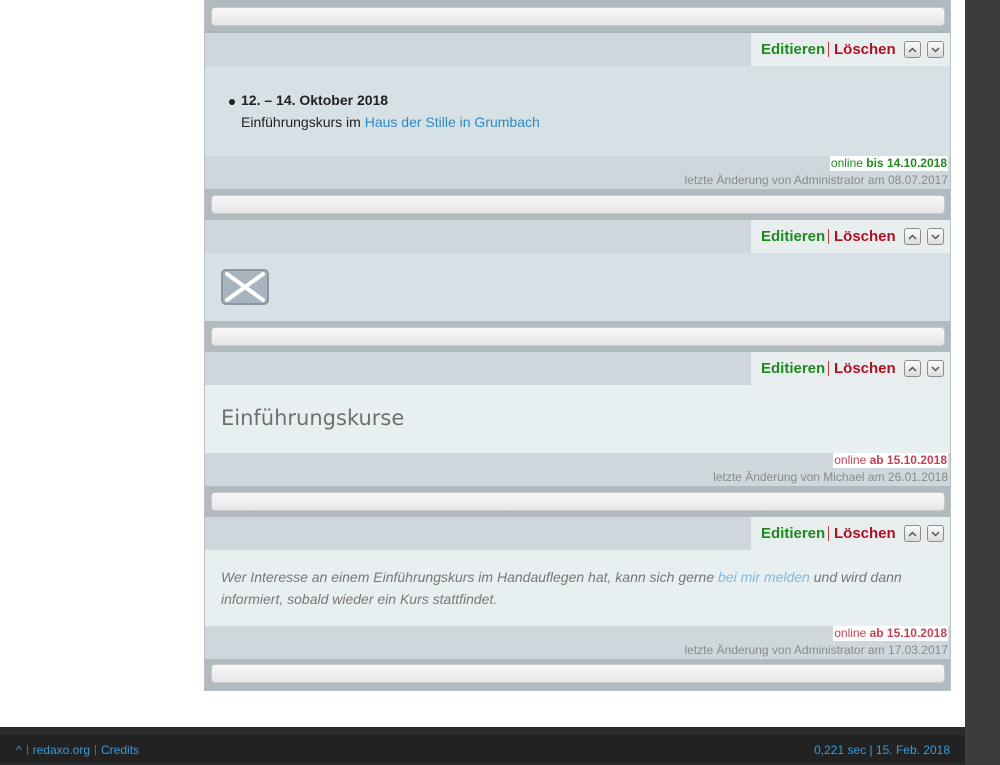 The image size is (1000, 765). What do you see at coordinates (764, 577) in the screenshot?
I see `contact-link: bei mir melden` at bounding box center [764, 577].